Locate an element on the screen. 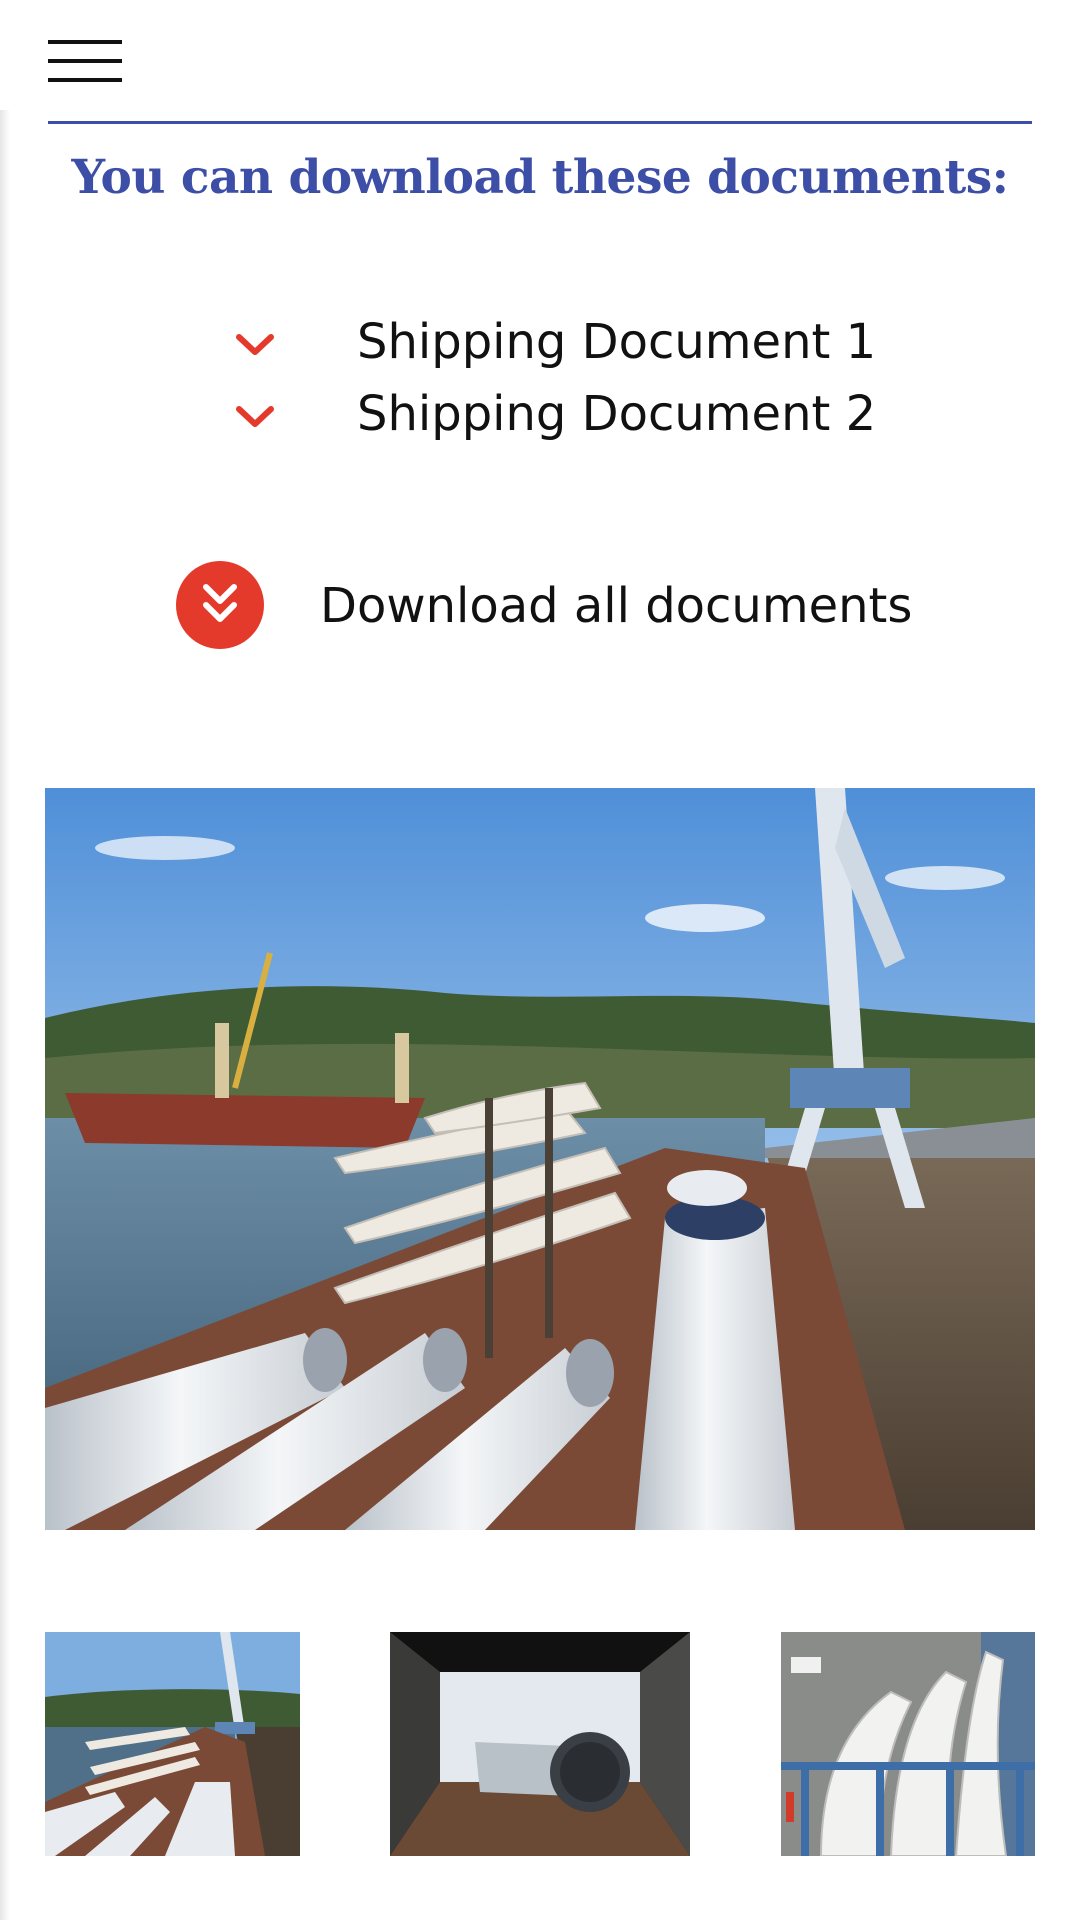  document-link-label: Shipping Document 1 is located at coordinates (617, 342).